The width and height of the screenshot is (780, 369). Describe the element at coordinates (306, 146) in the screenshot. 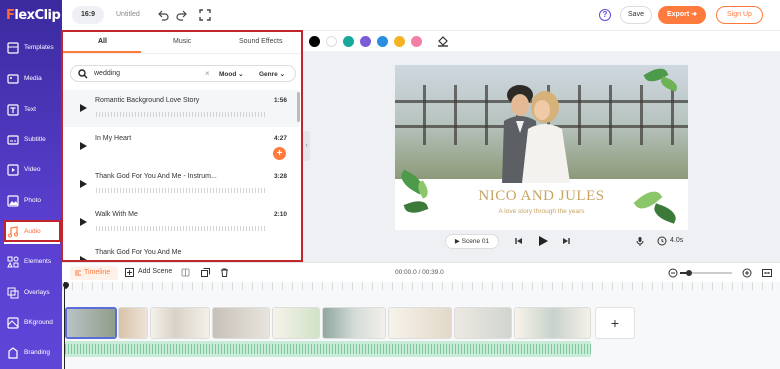

I see `collapse-panel-icon: ‹` at that location.